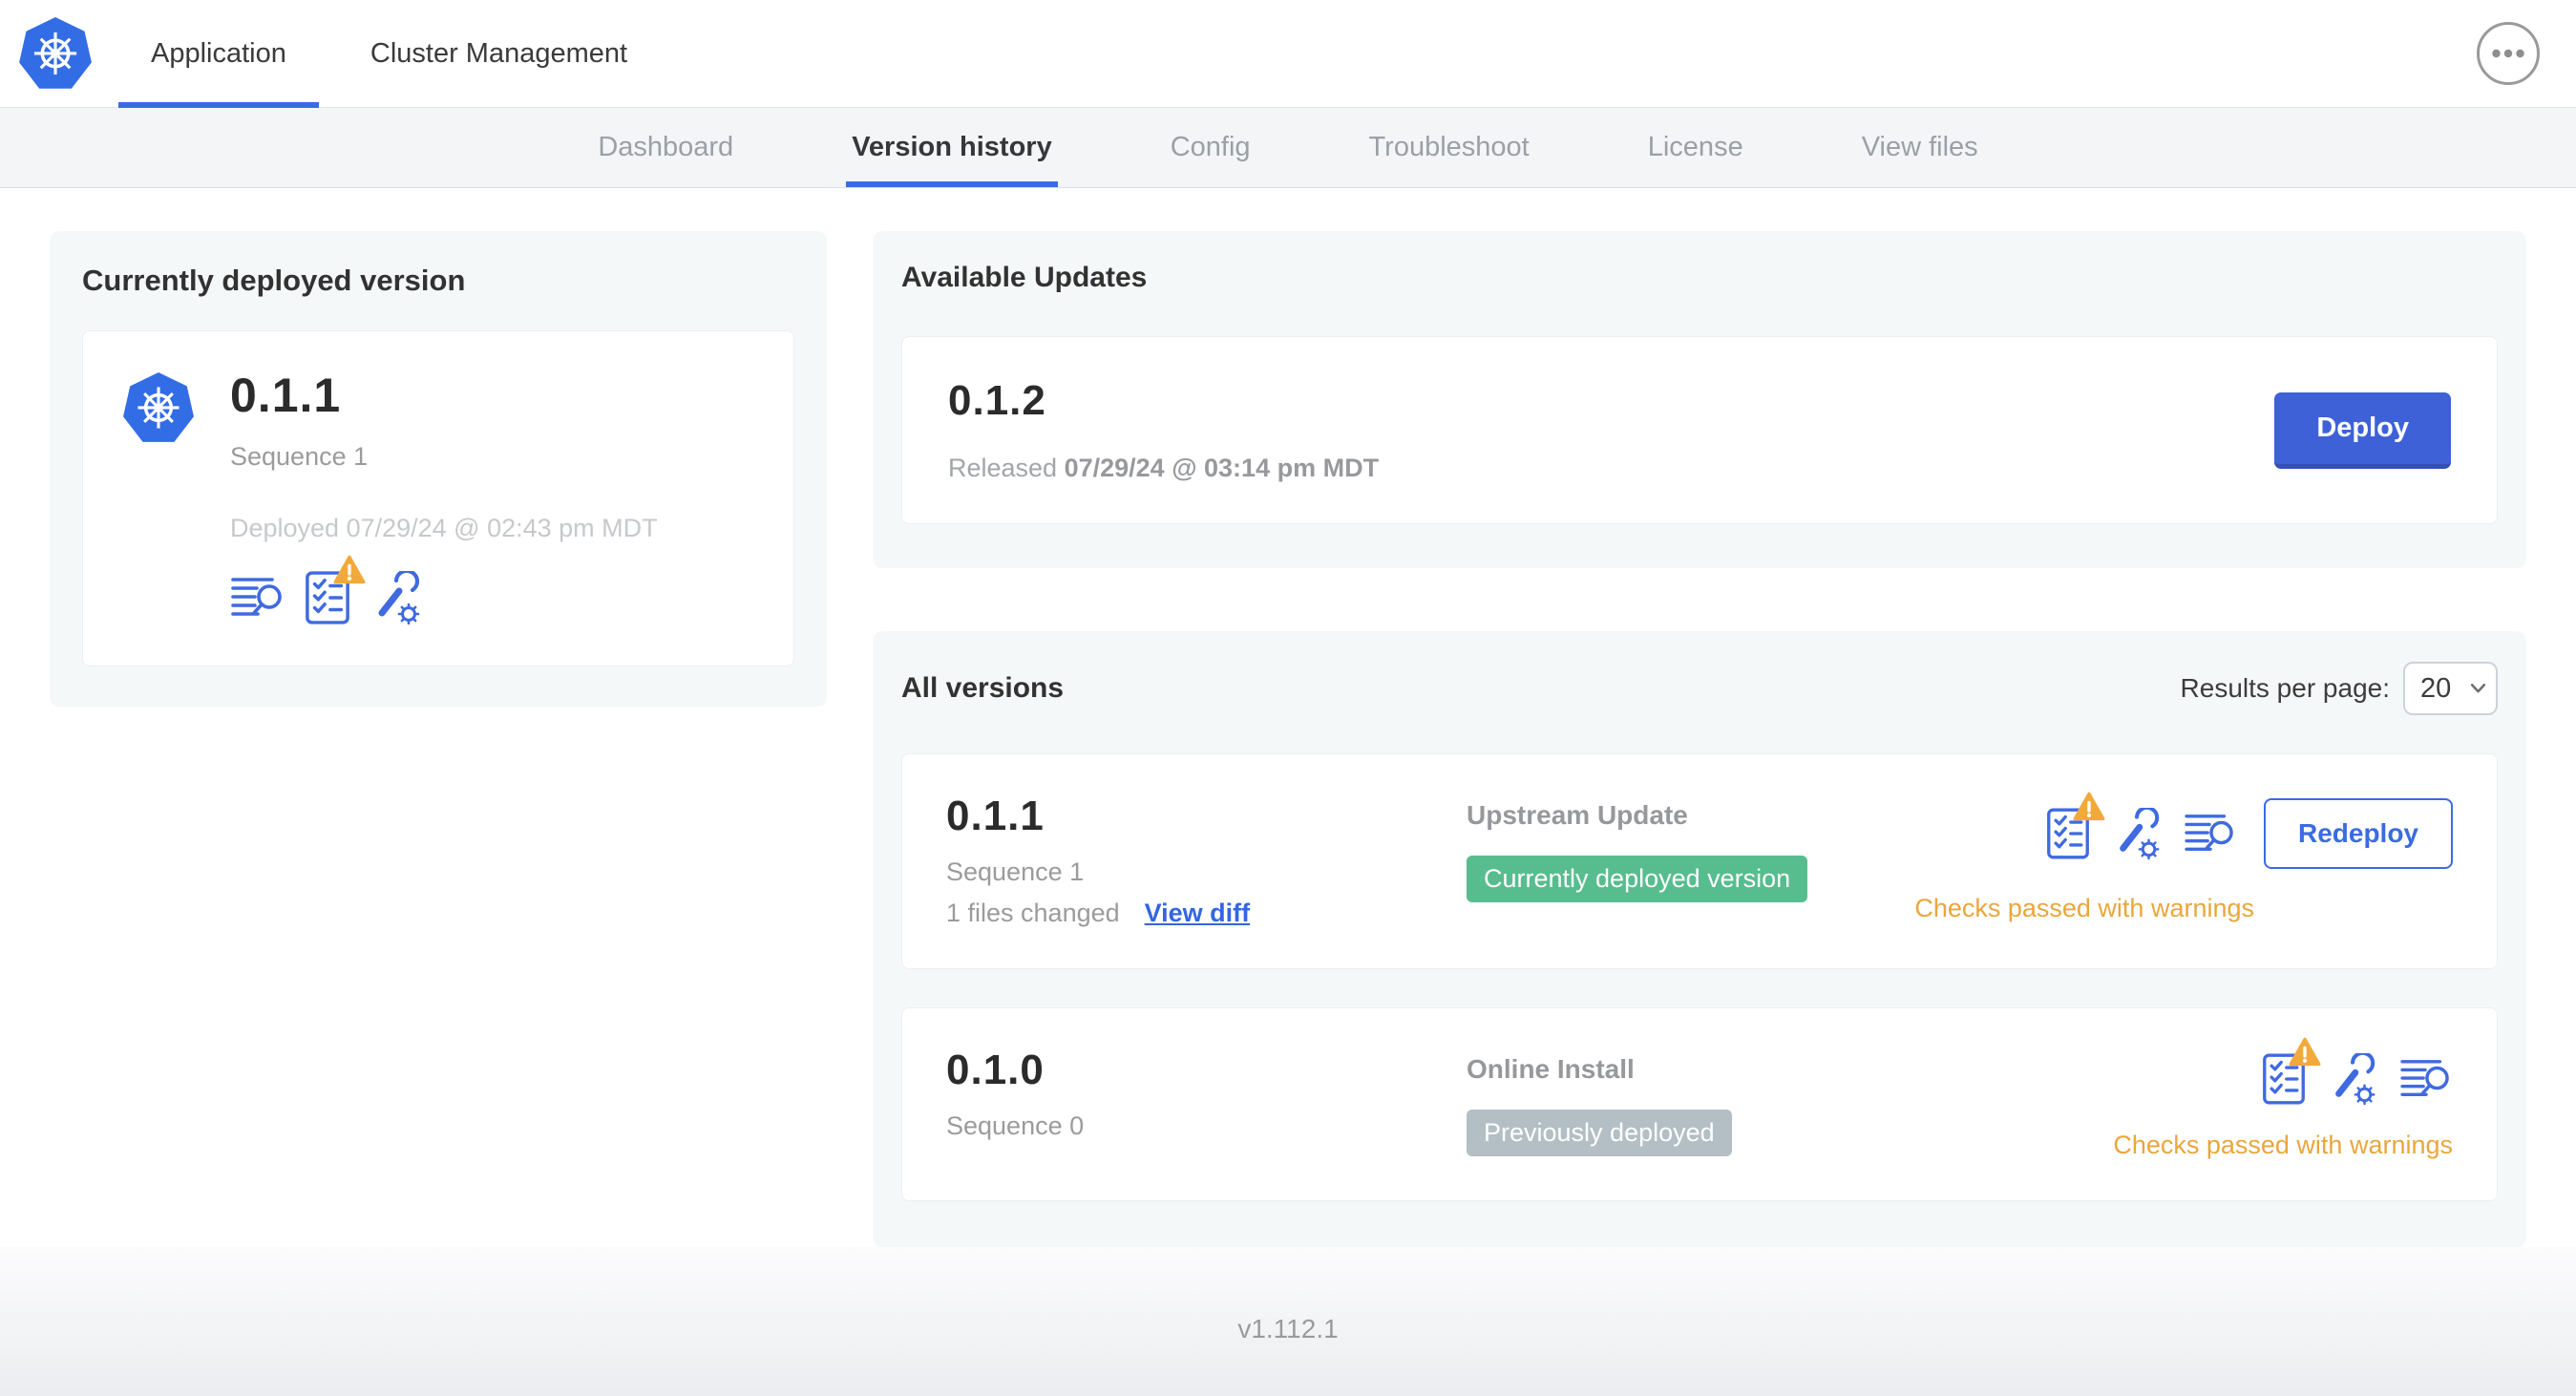  I want to click on version-row-right: Redeploy Checks passed with warnings, so click(2183, 858).